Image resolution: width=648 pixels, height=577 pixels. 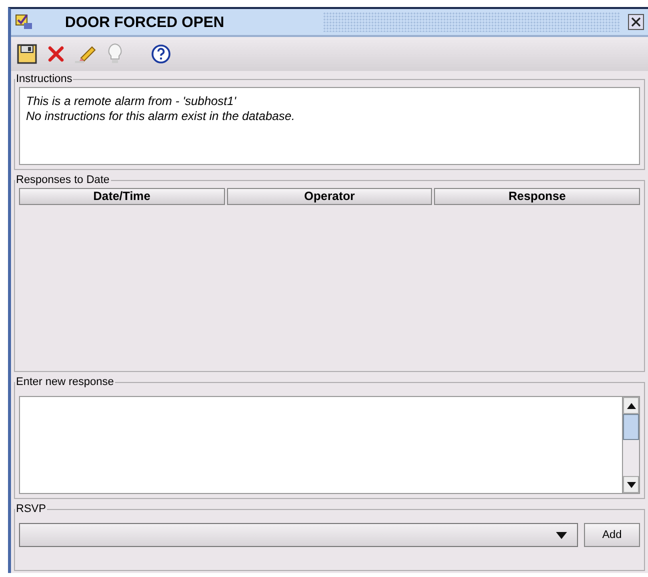 I want to click on instruction-text: No instructions for this alarm exist in the database., so click(x=161, y=116).